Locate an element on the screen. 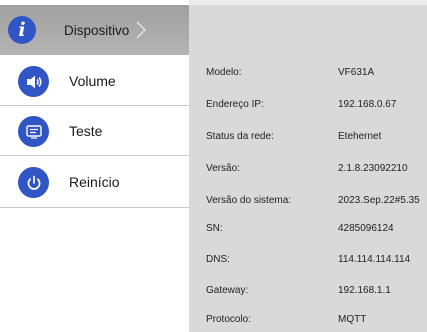 The width and height of the screenshot is (427, 332). sidebar-item-dispositivo: i Dispositivo is located at coordinates (94, 30).